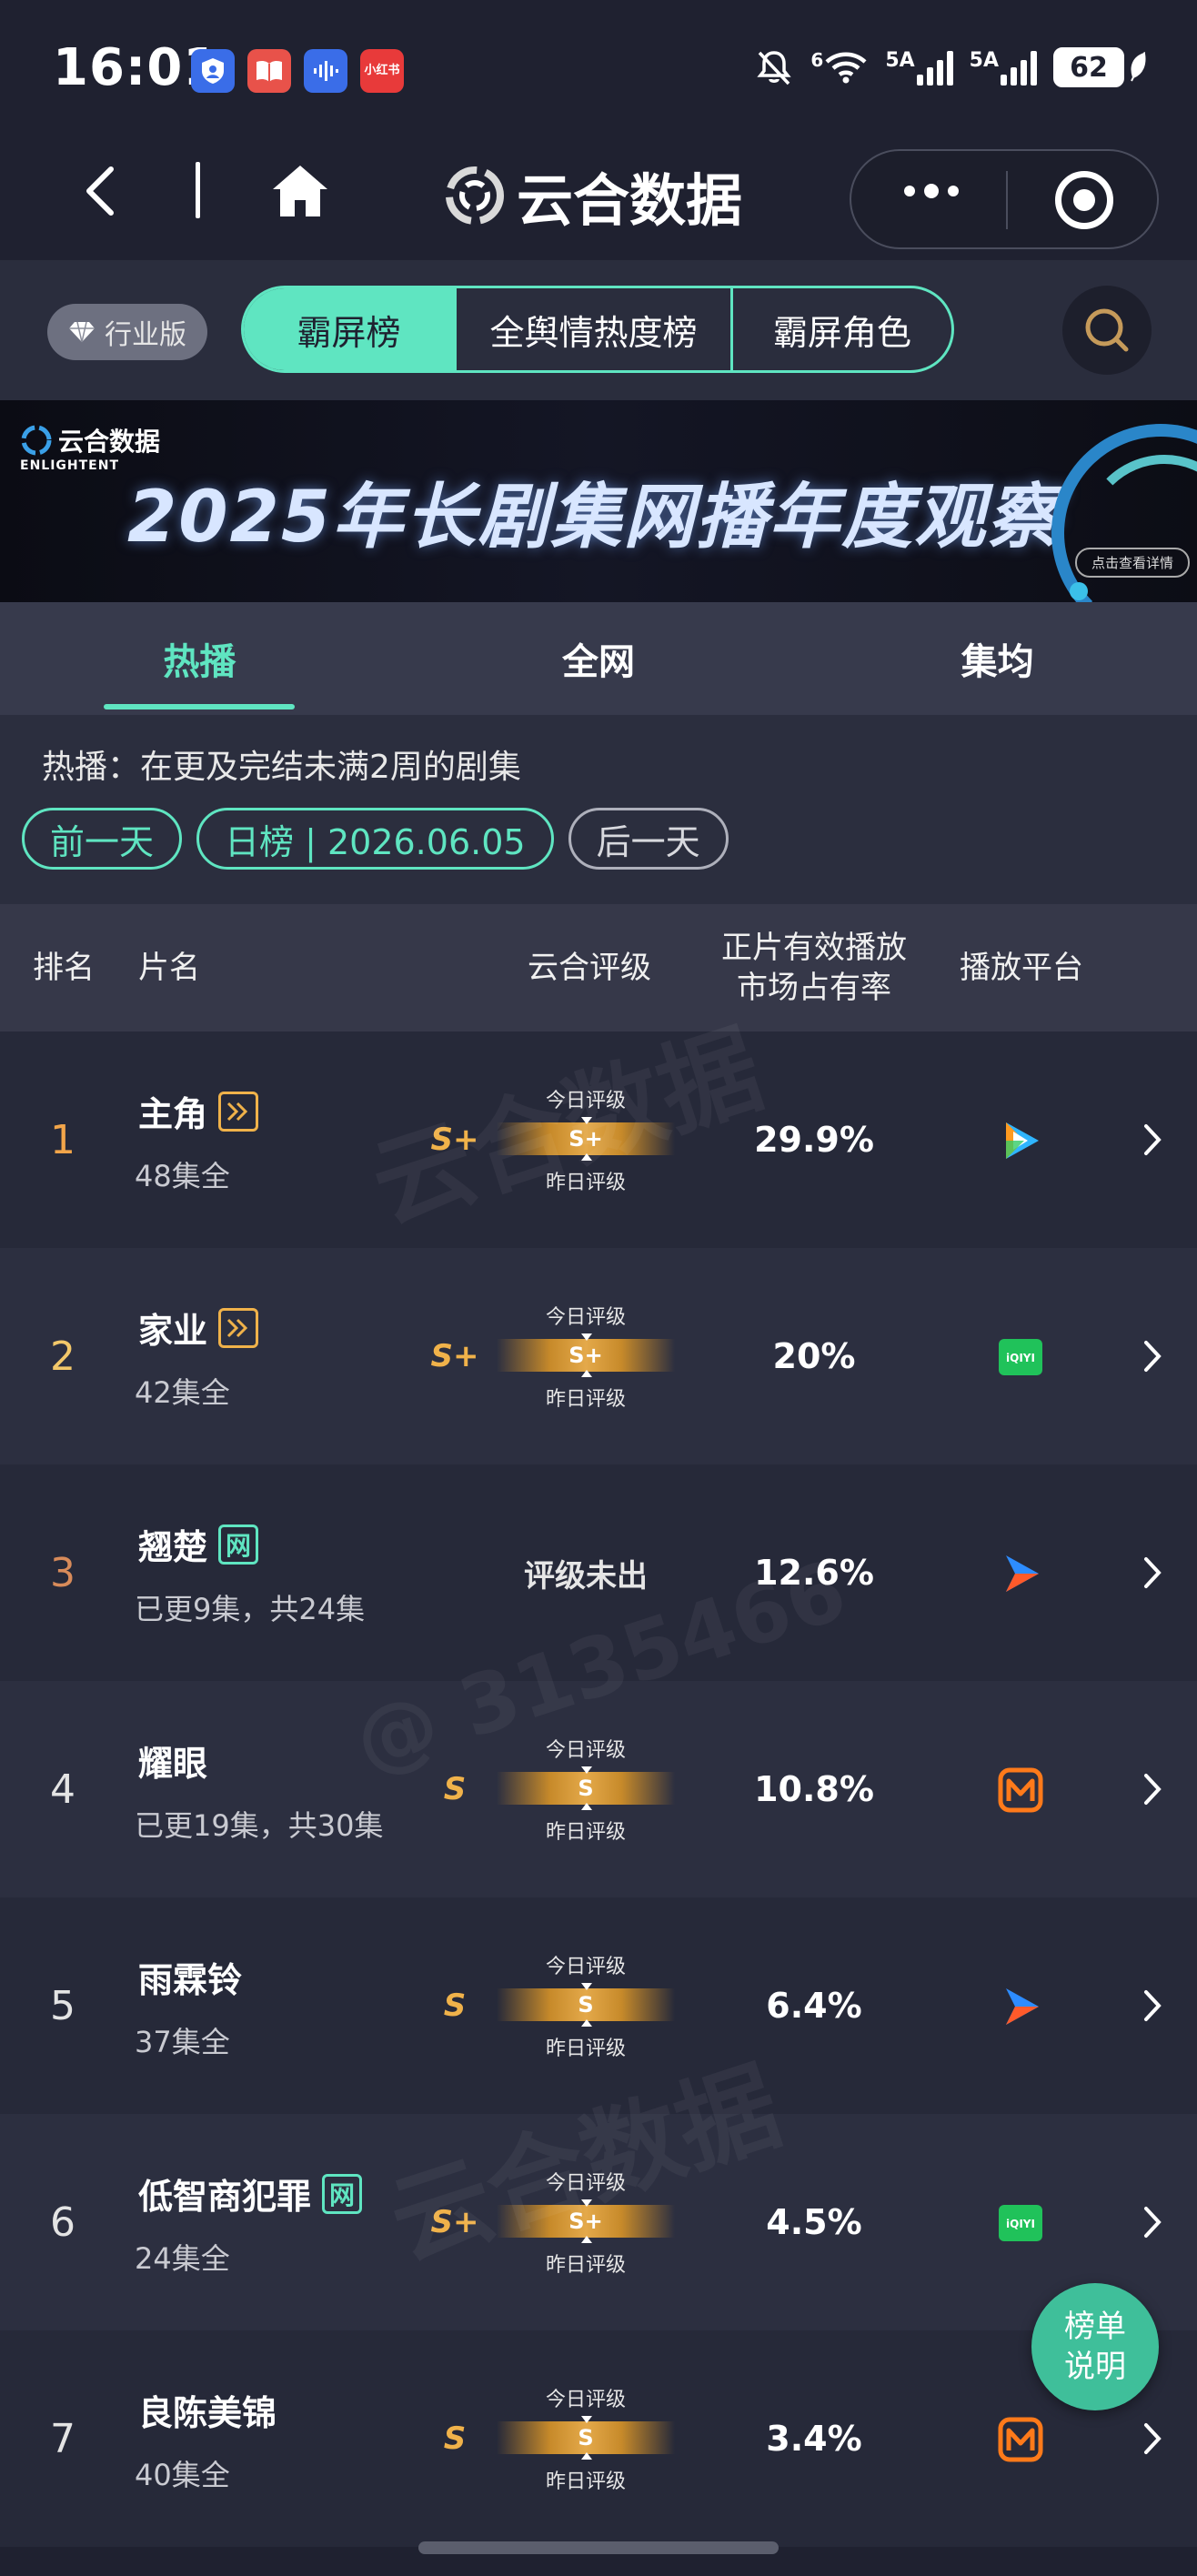  I want to click on tab-bapingbang: 霸屏榜, so click(350, 329).